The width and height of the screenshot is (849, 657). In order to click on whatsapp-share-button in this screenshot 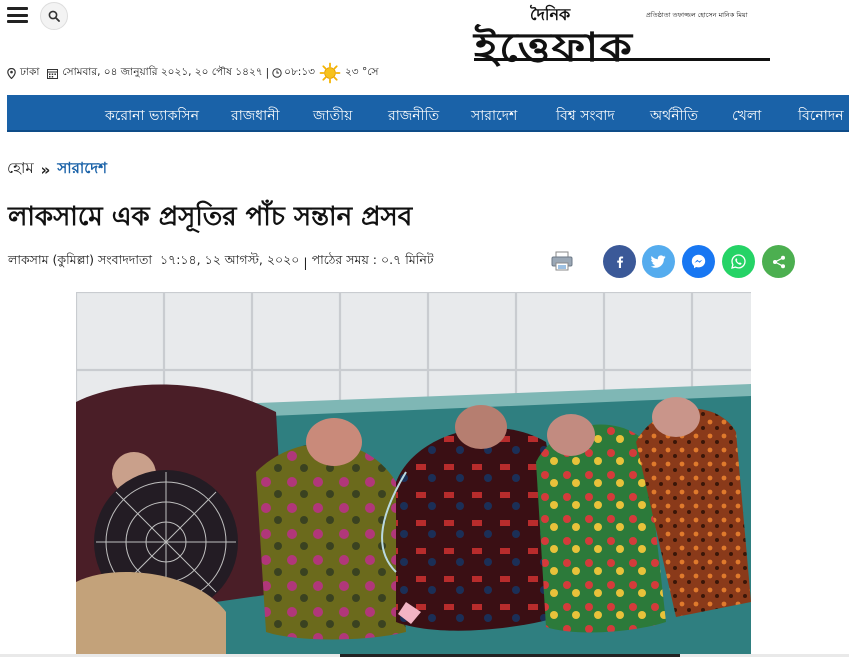, I will do `click(738, 261)`.